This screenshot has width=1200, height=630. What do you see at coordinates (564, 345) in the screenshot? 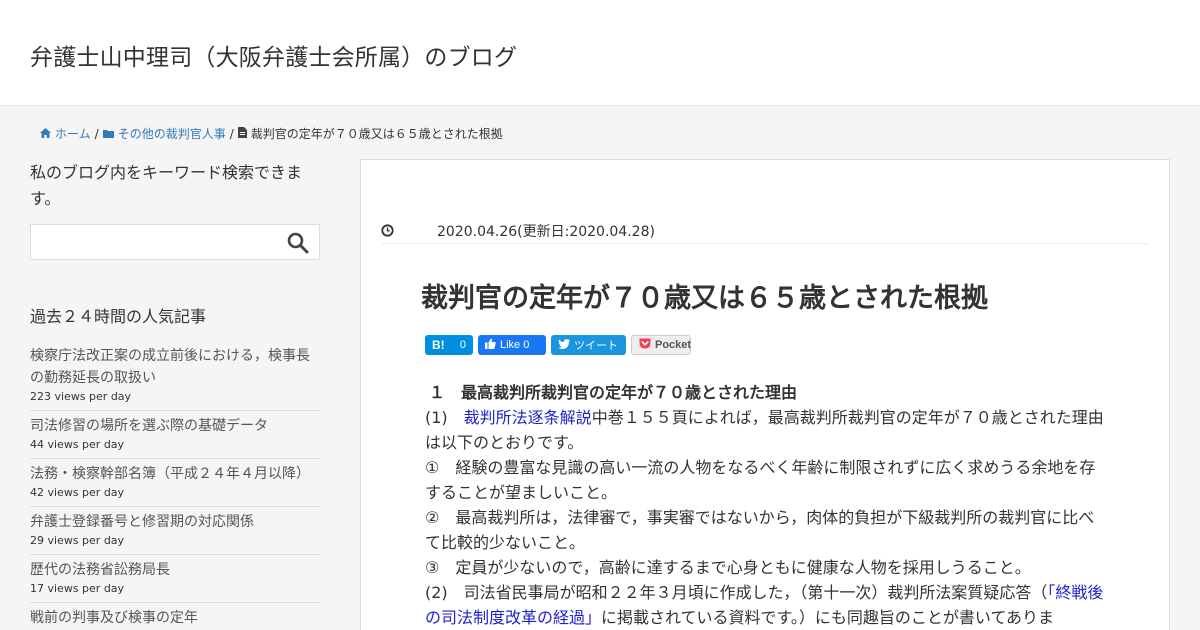
I see `twitter-bird-icon` at bounding box center [564, 345].